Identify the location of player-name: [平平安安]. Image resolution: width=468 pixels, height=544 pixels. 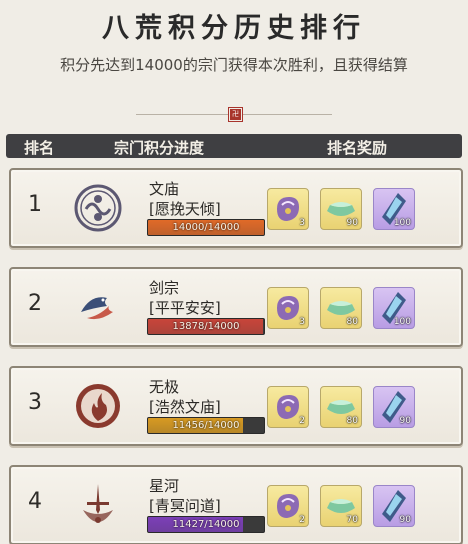
(185, 308).